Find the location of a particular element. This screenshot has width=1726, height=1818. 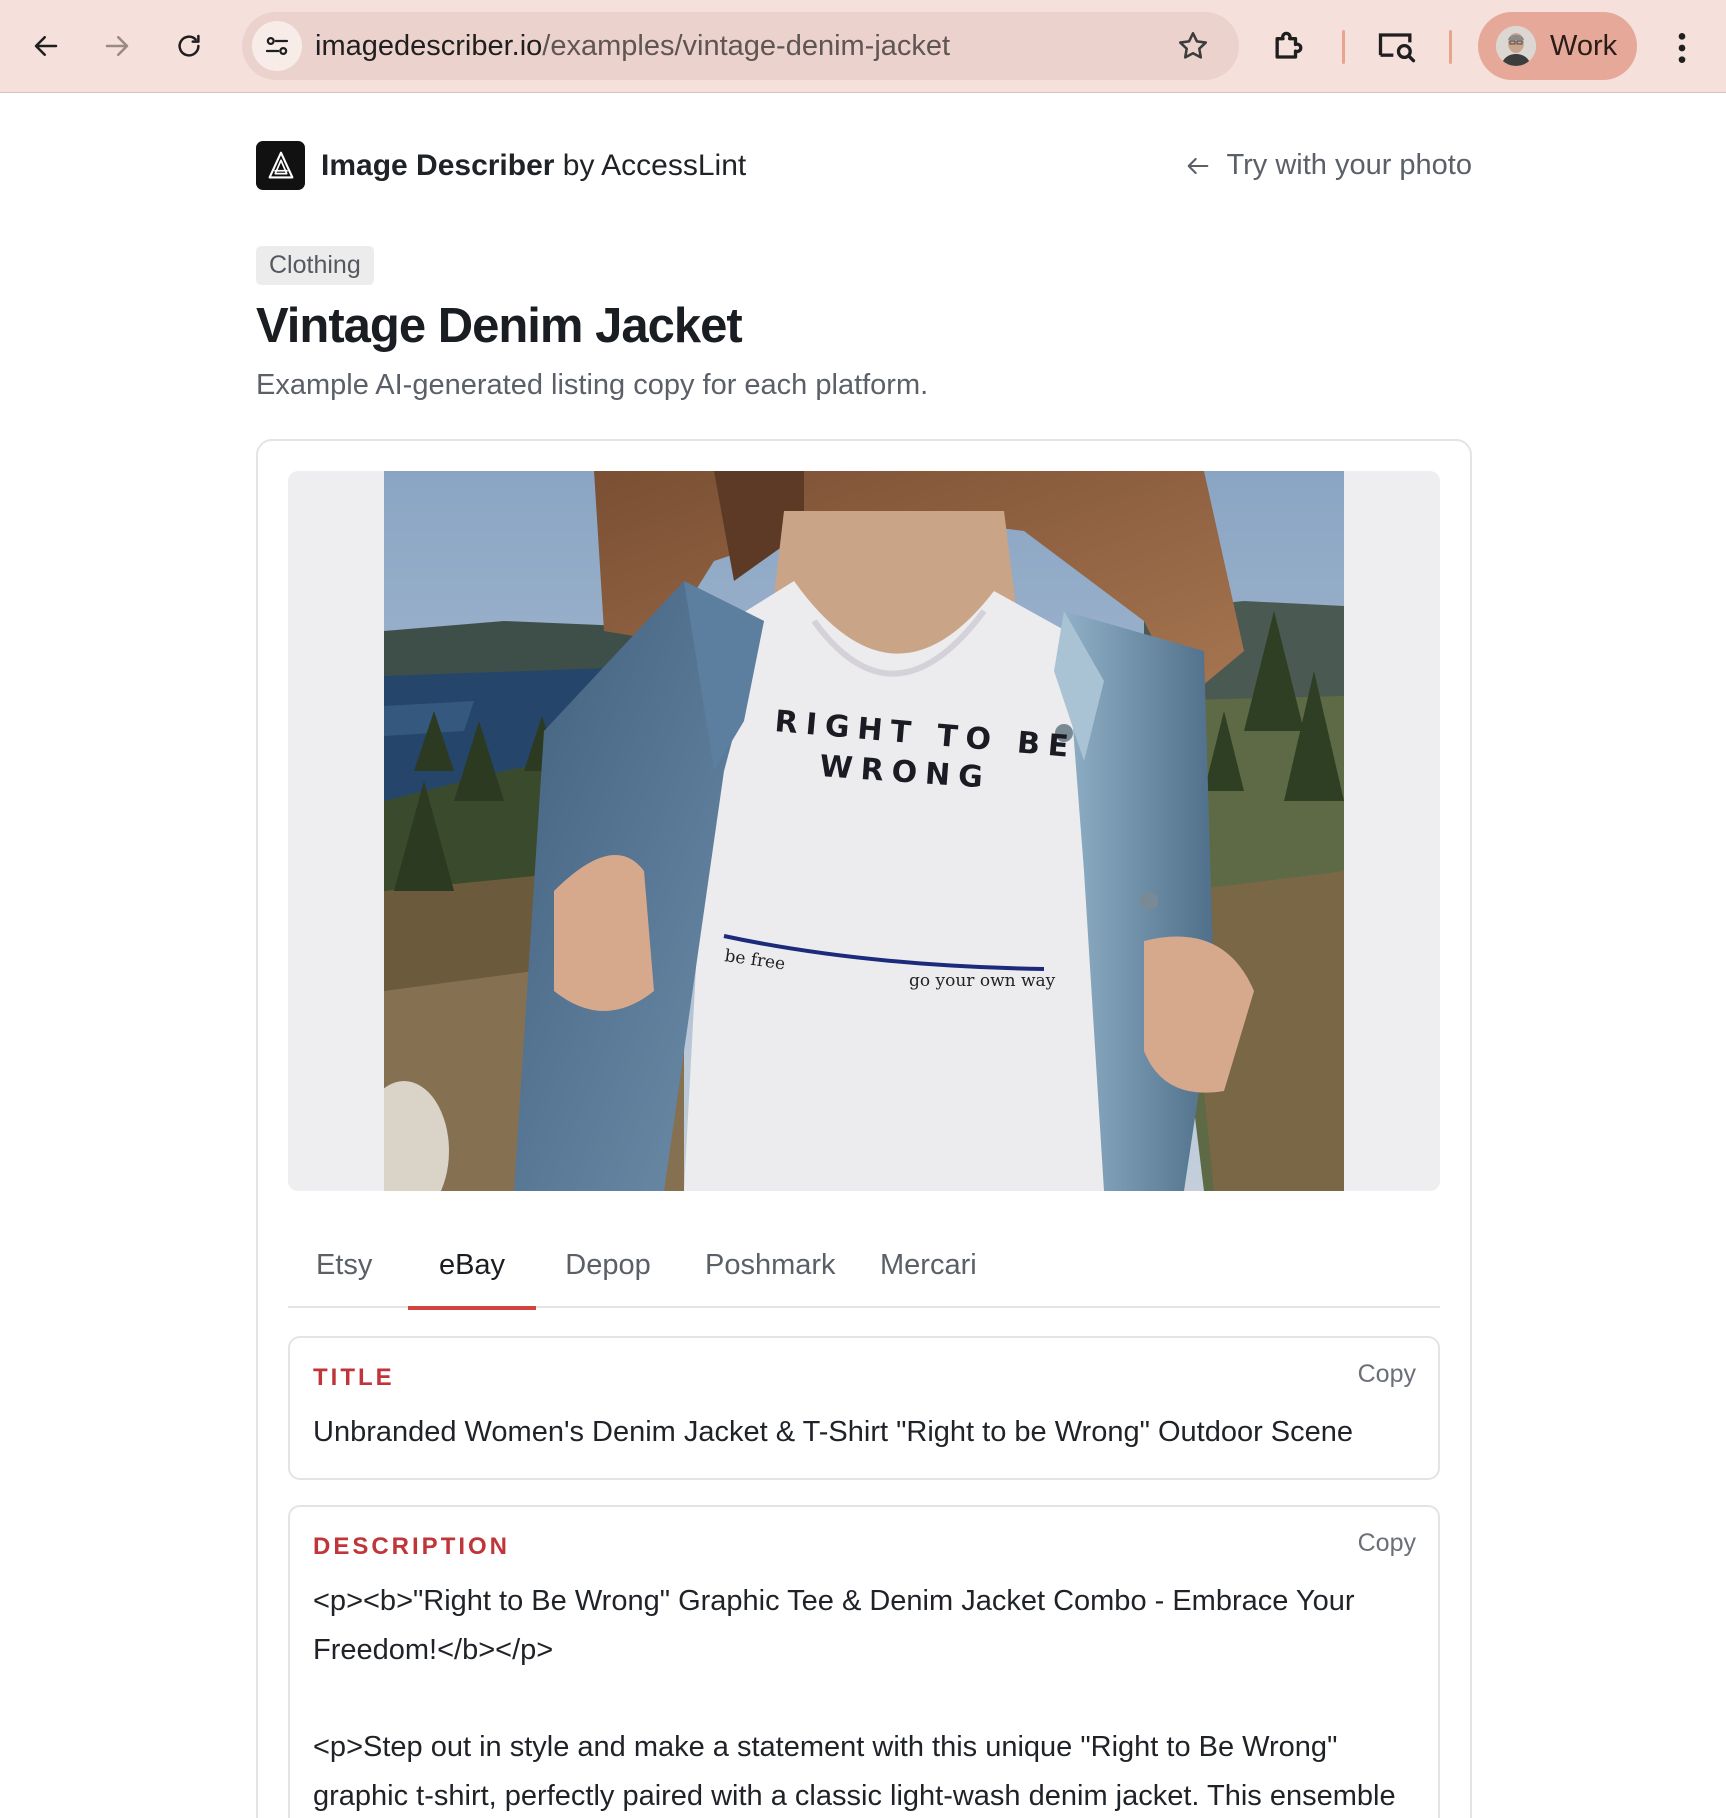

copy-description-button: Copy is located at coordinates (1387, 1543).